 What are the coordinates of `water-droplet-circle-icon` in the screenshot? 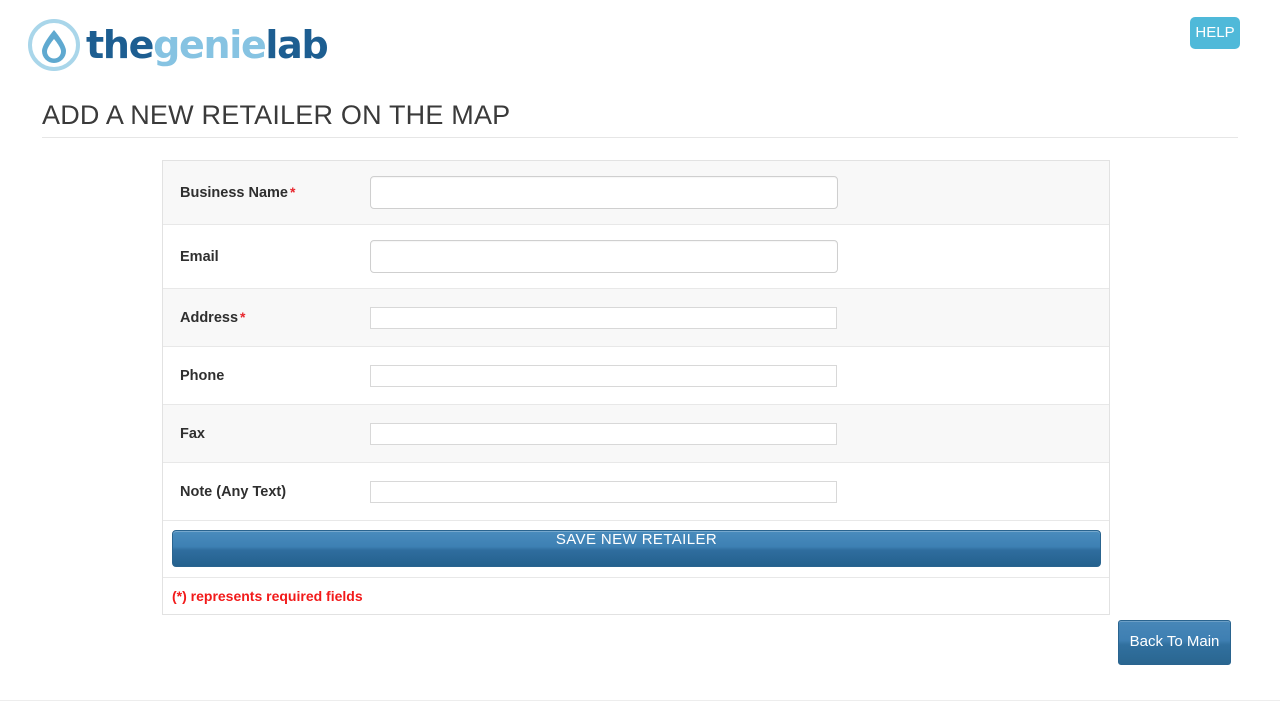 It's located at (54, 45).